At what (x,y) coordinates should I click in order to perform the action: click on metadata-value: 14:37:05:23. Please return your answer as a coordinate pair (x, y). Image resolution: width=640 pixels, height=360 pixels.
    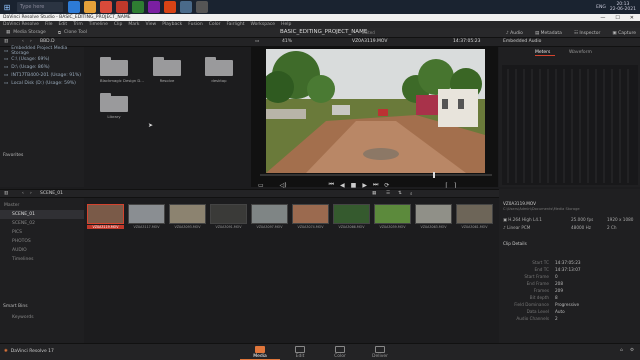
    Looking at the image, I should click on (568, 262).